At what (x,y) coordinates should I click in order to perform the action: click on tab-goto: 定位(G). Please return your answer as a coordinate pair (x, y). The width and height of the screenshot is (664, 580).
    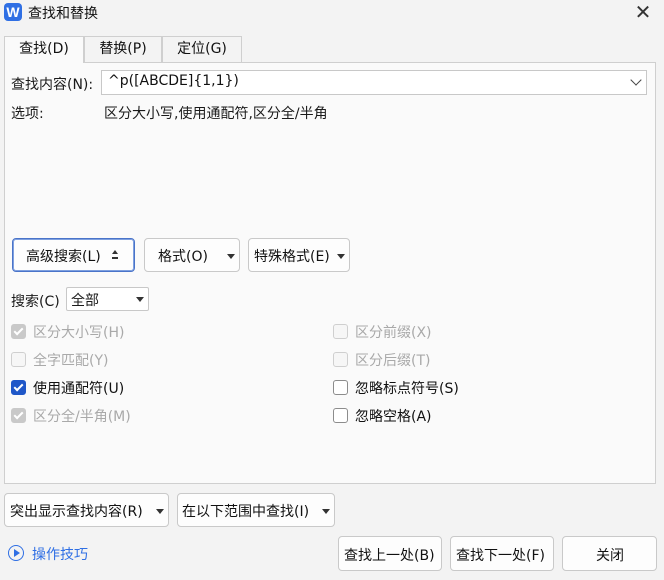
    Looking at the image, I should click on (202, 49).